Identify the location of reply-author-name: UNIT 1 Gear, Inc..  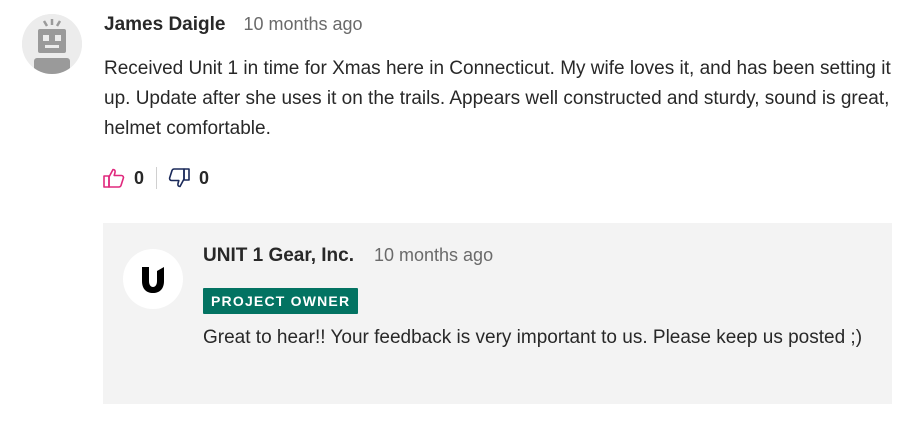
(278, 256).